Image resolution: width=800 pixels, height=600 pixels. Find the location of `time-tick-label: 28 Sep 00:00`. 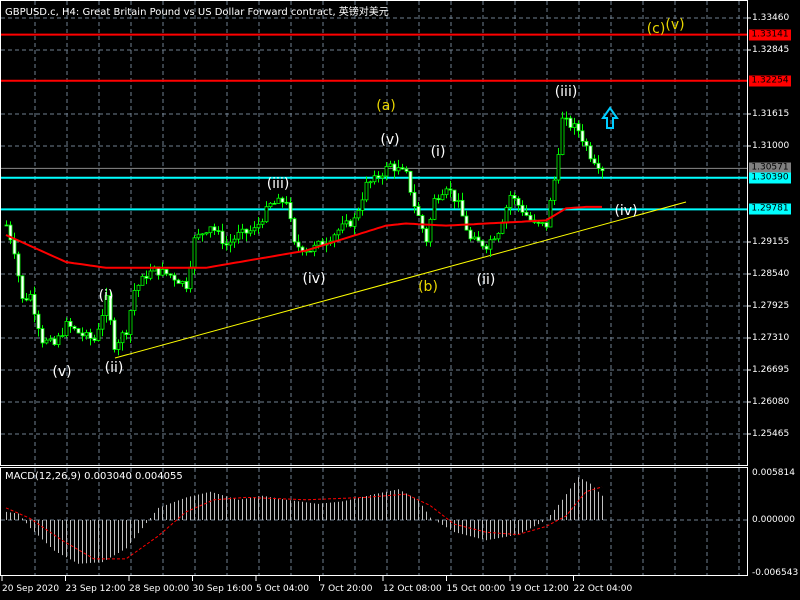

time-tick-label: 28 Sep 00:00 is located at coordinates (159, 589).